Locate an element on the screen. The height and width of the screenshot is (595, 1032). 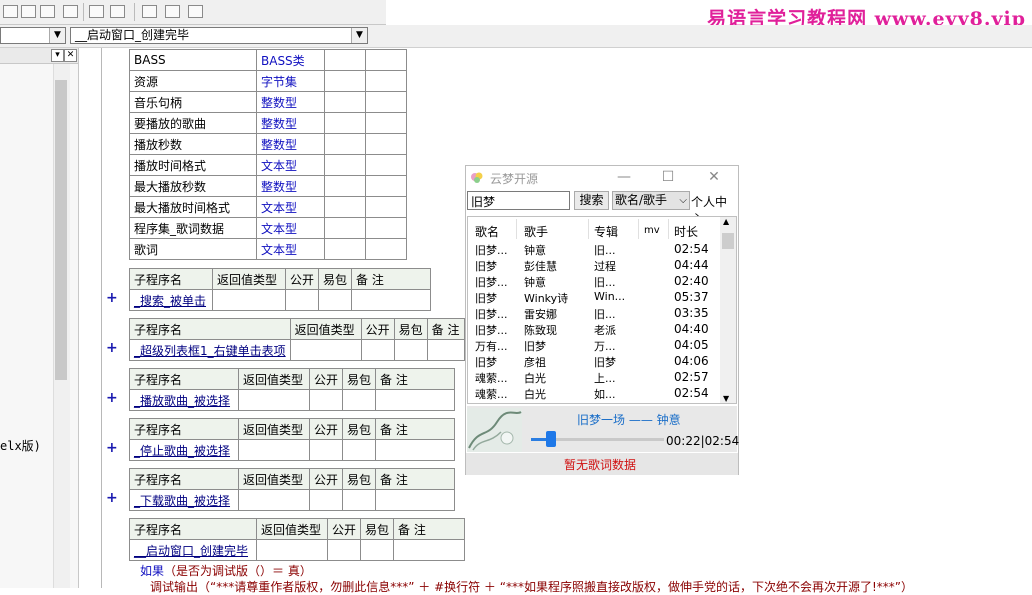
song-album: 老派 is located at coordinates (605, 330).